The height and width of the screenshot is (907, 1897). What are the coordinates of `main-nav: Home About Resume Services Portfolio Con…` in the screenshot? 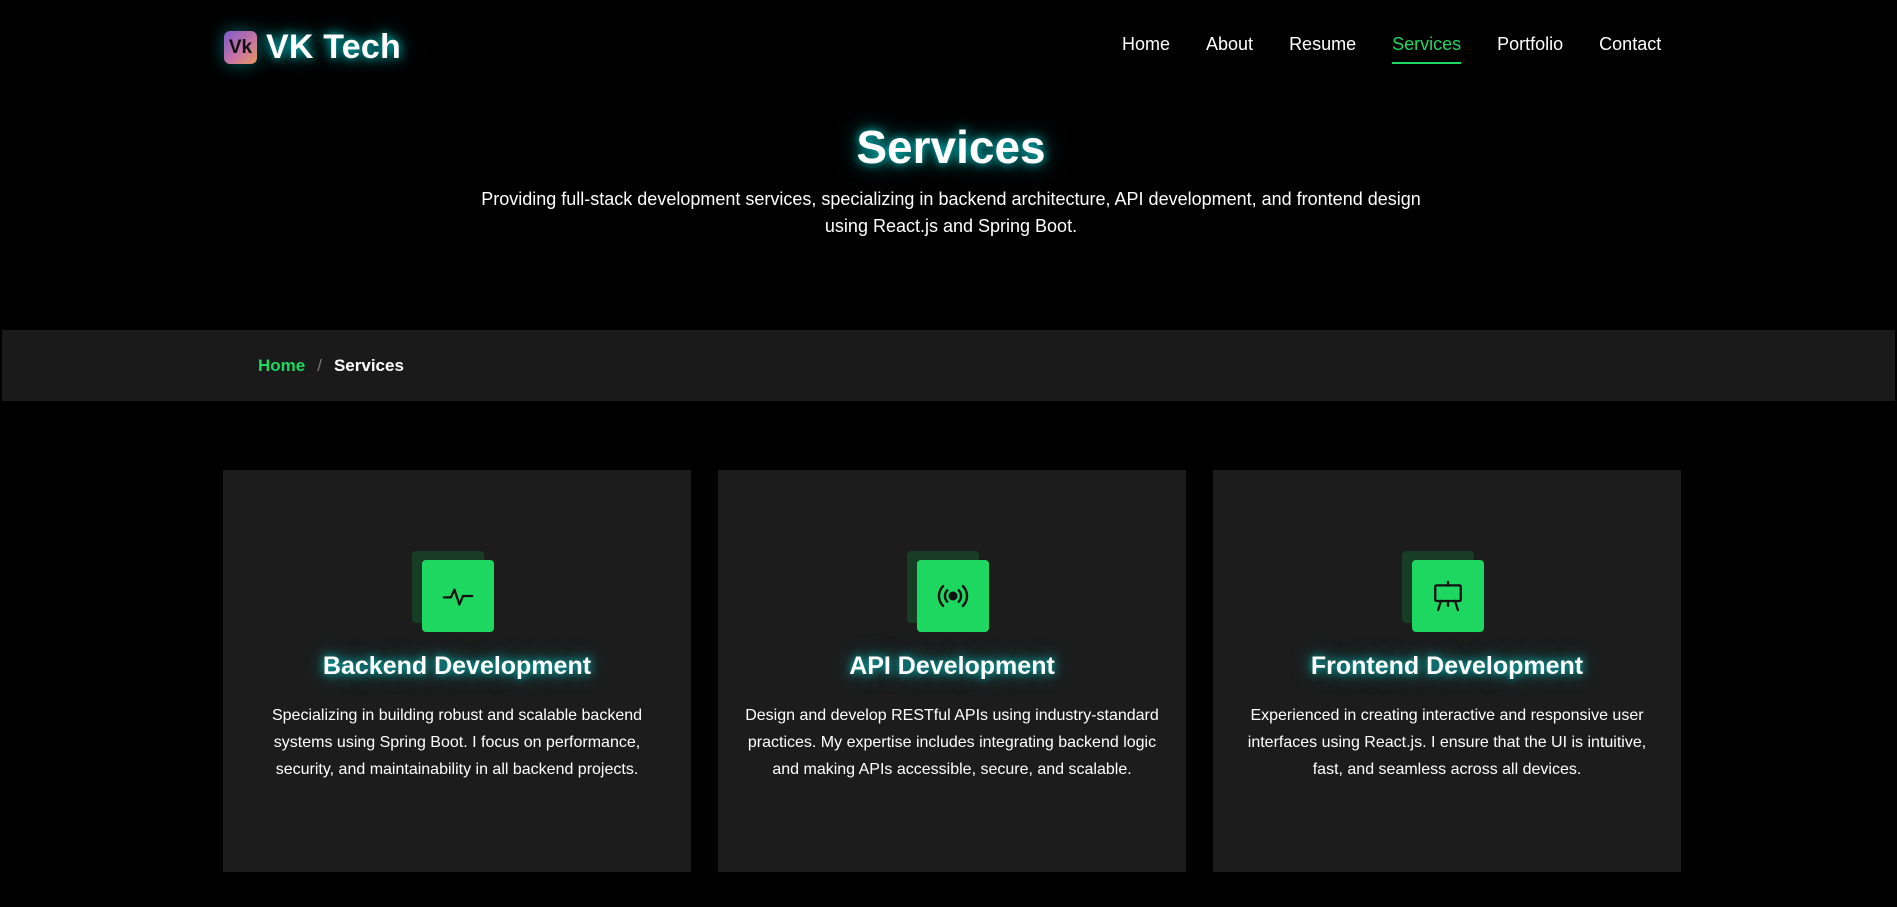 It's located at (1409, 49).